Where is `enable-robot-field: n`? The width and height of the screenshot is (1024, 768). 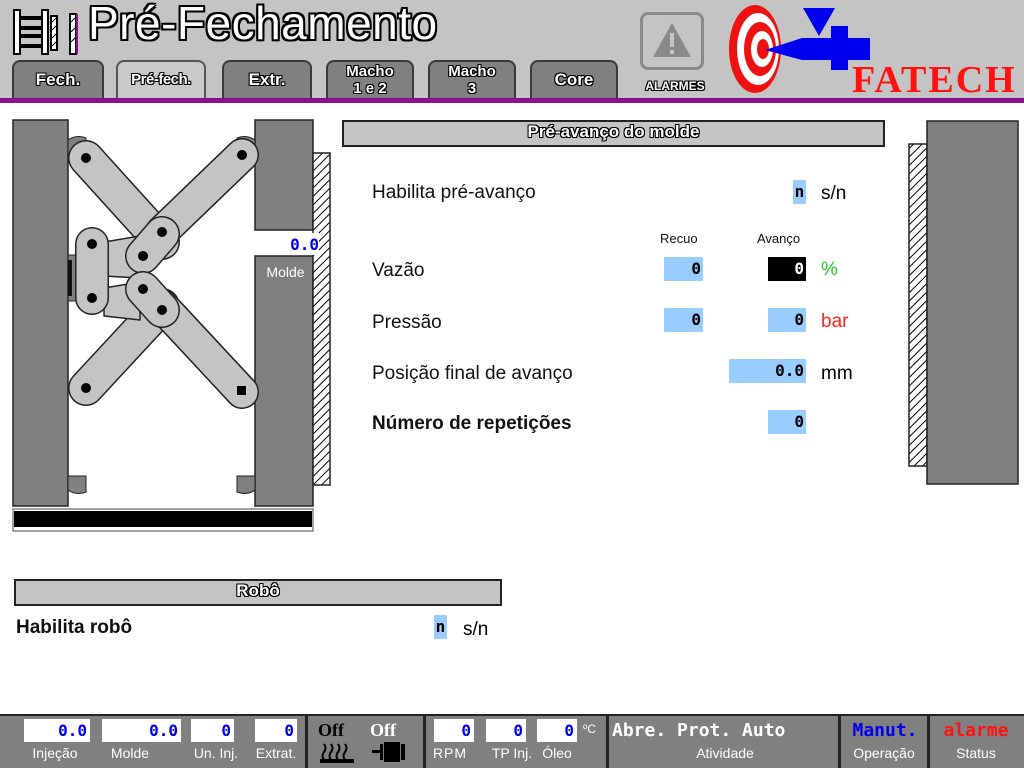
enable-robot-field: n is located at coordinates (440, 627).